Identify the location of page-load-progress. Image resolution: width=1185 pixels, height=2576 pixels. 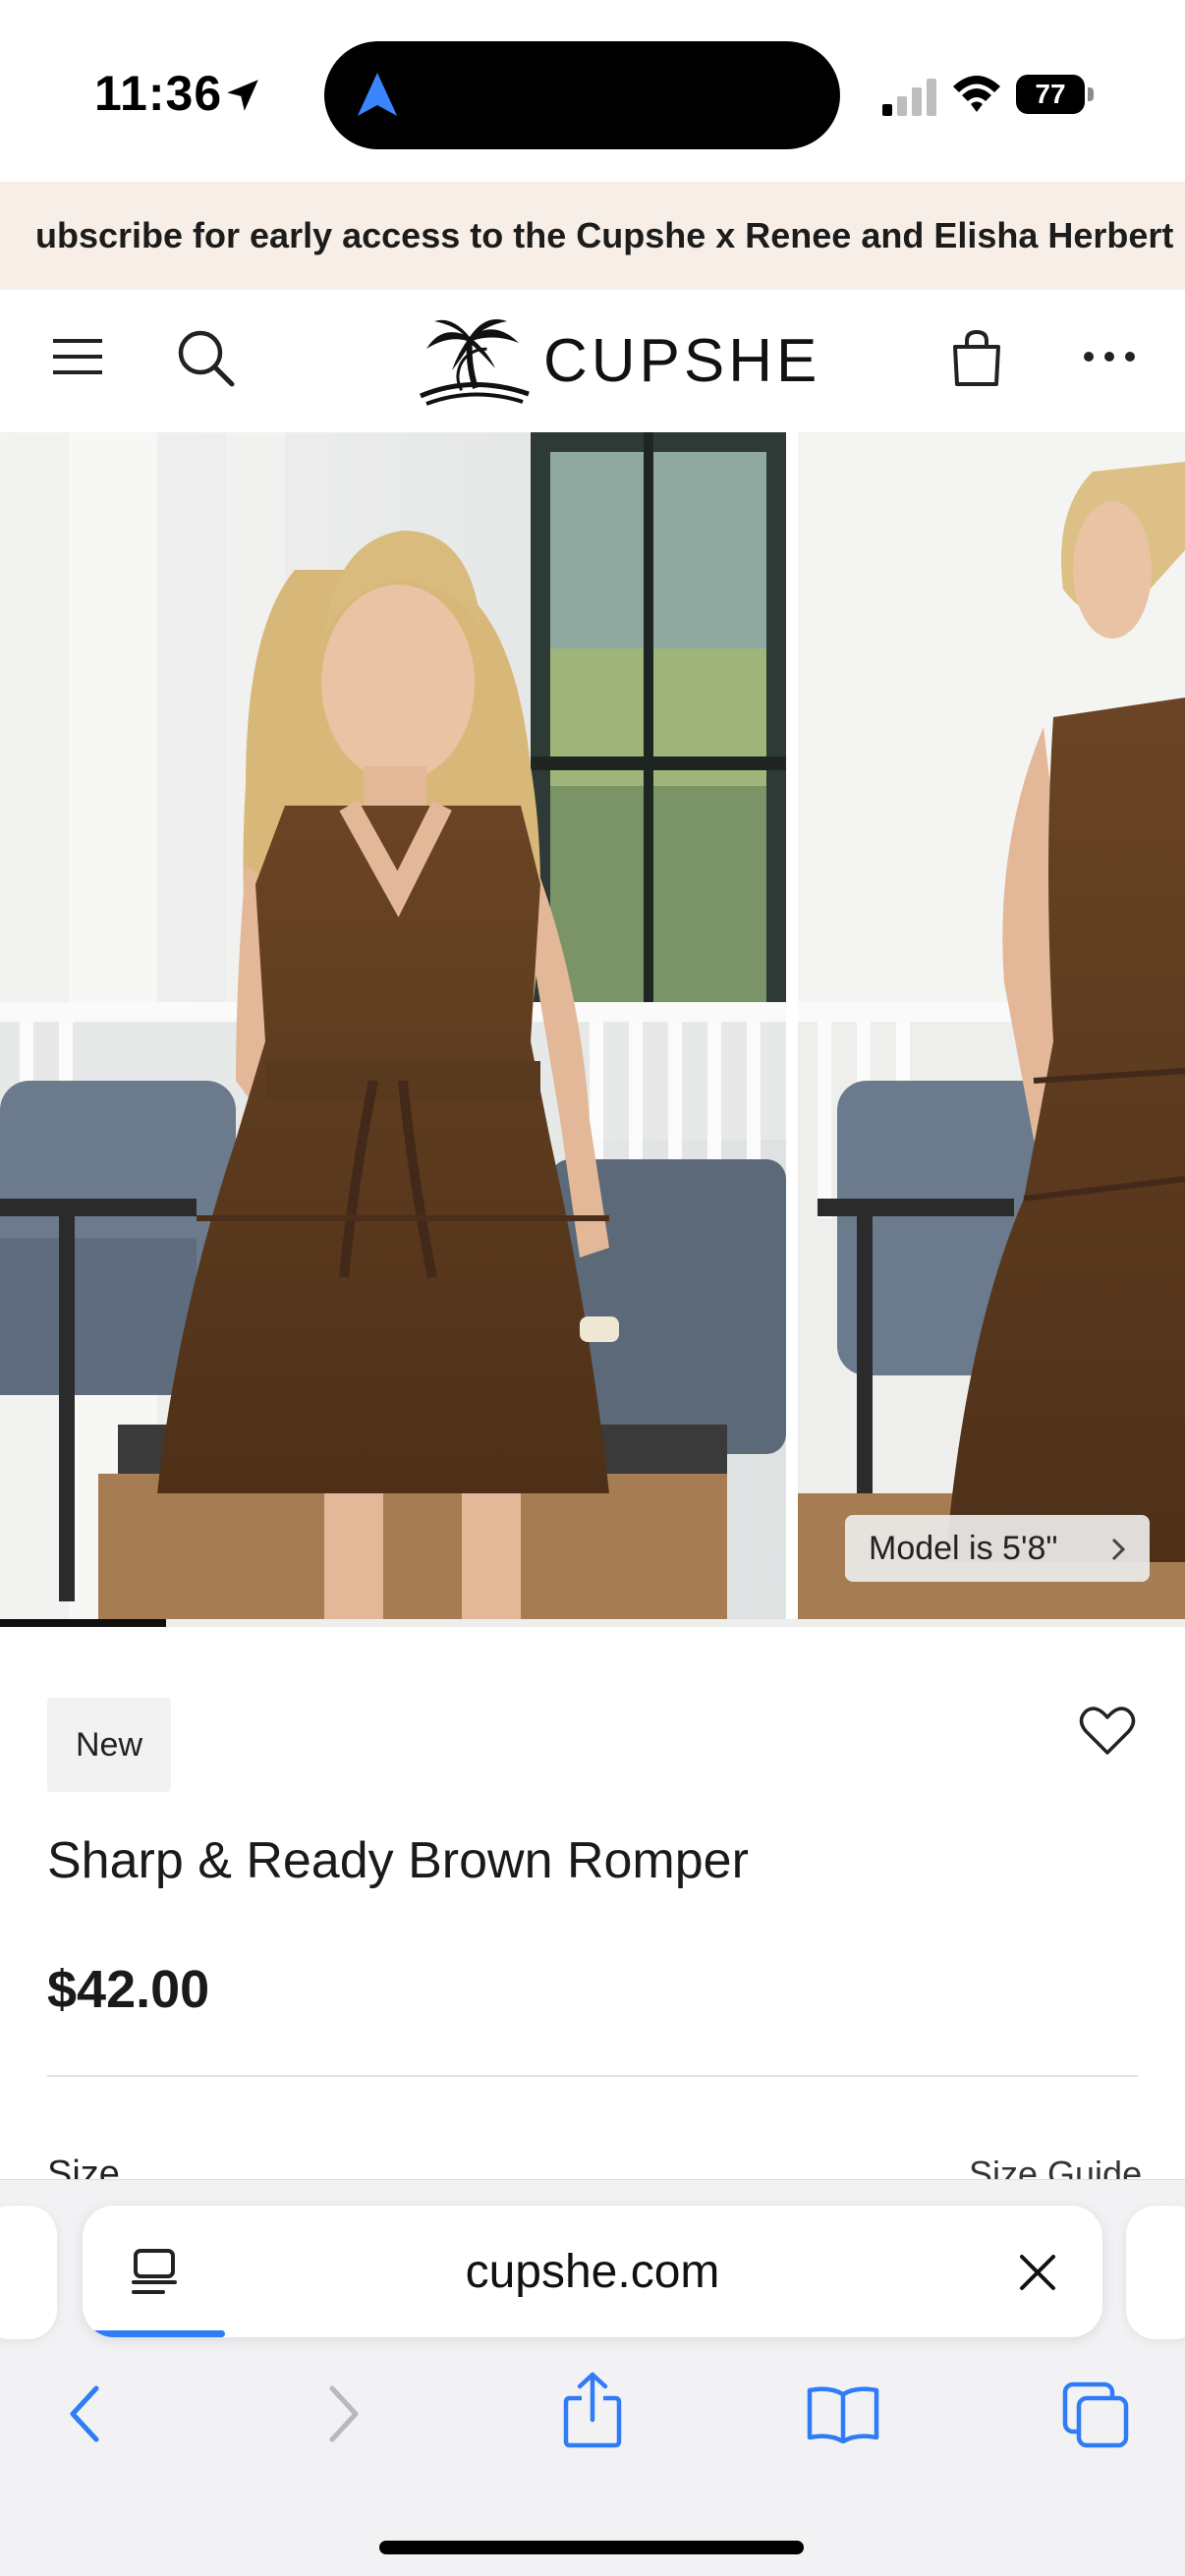
(154, 2333).